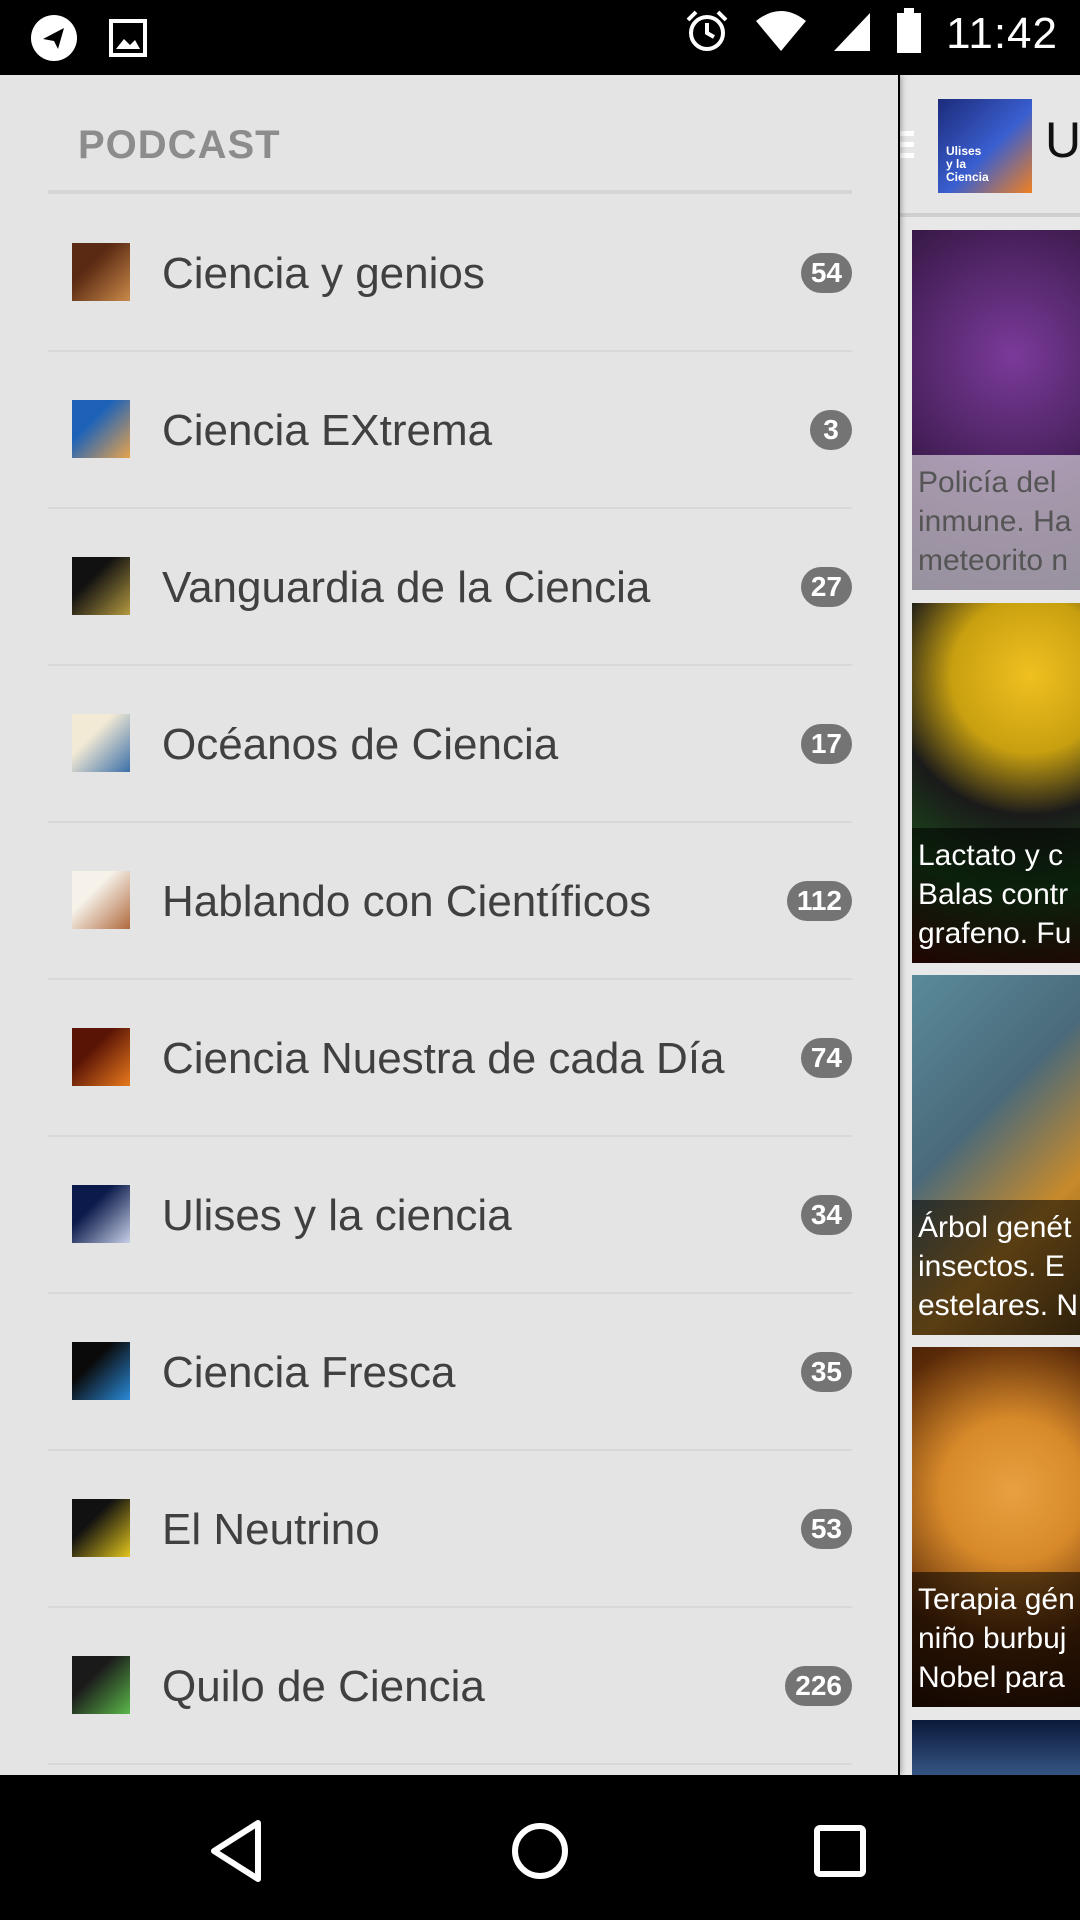  Describe the element at coordinates (991, 1266) in the screenshot. I see `card-line: insectos. E` at that location.